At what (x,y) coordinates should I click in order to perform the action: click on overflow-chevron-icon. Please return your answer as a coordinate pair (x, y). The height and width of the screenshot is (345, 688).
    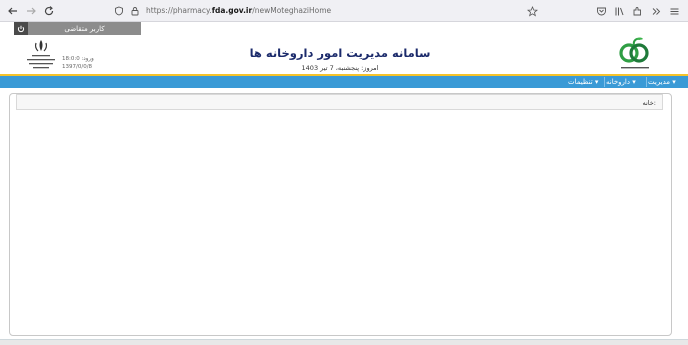
    Looking at the image, I should click on (656, 11).